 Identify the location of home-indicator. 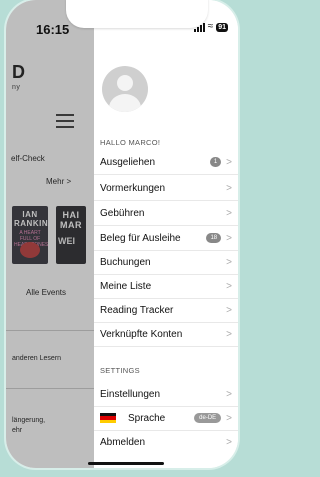
(126, 463).